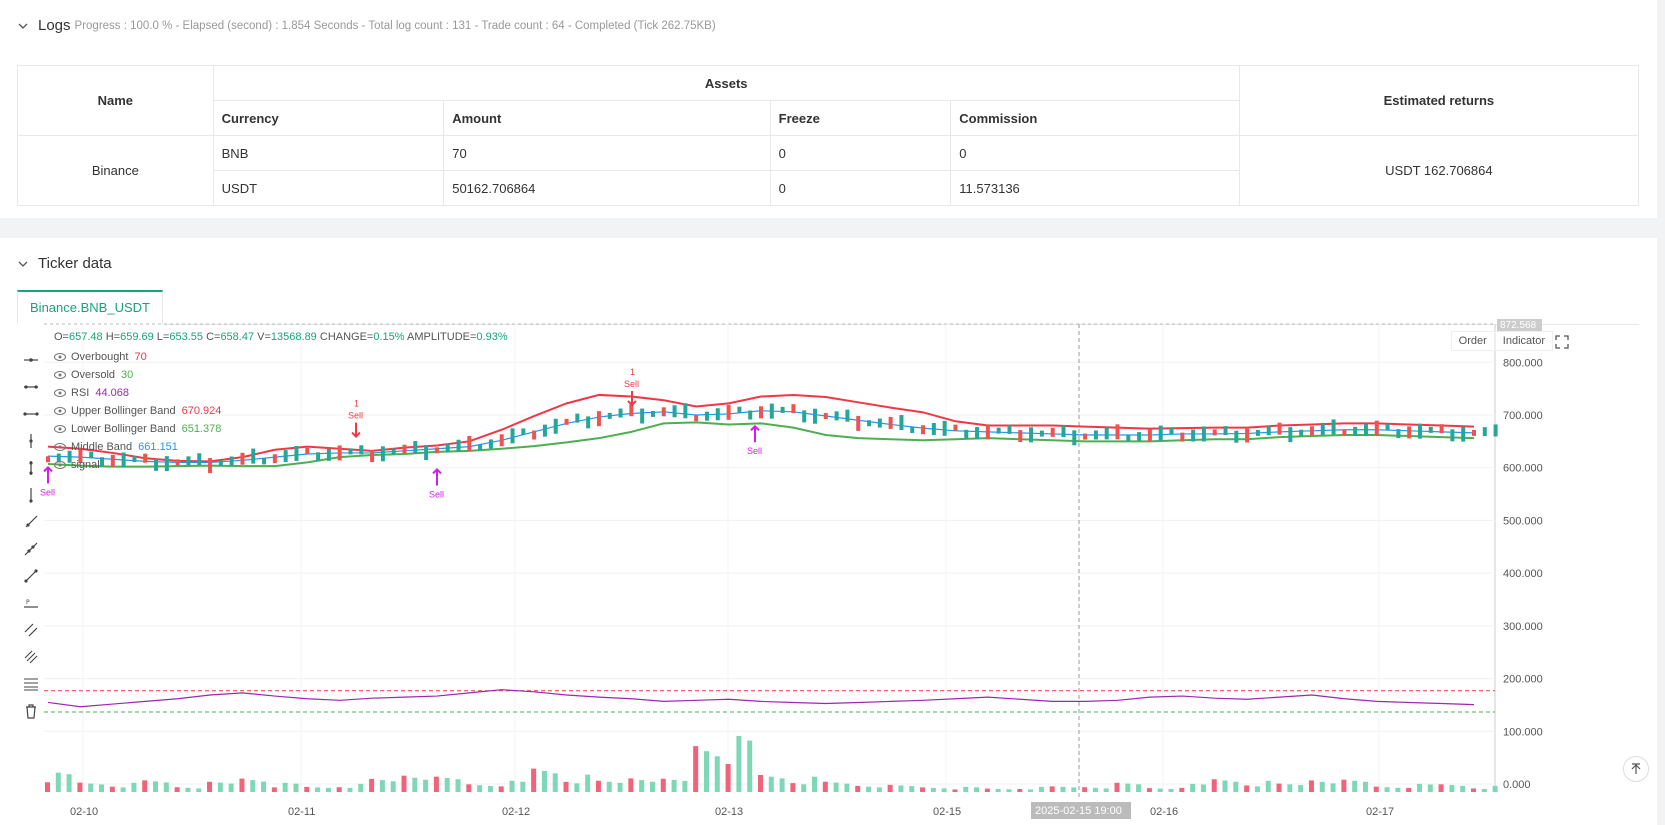 This screenshot has width=1665, height=825. I want to click on legend-value: 44.068, so click(112, 393).